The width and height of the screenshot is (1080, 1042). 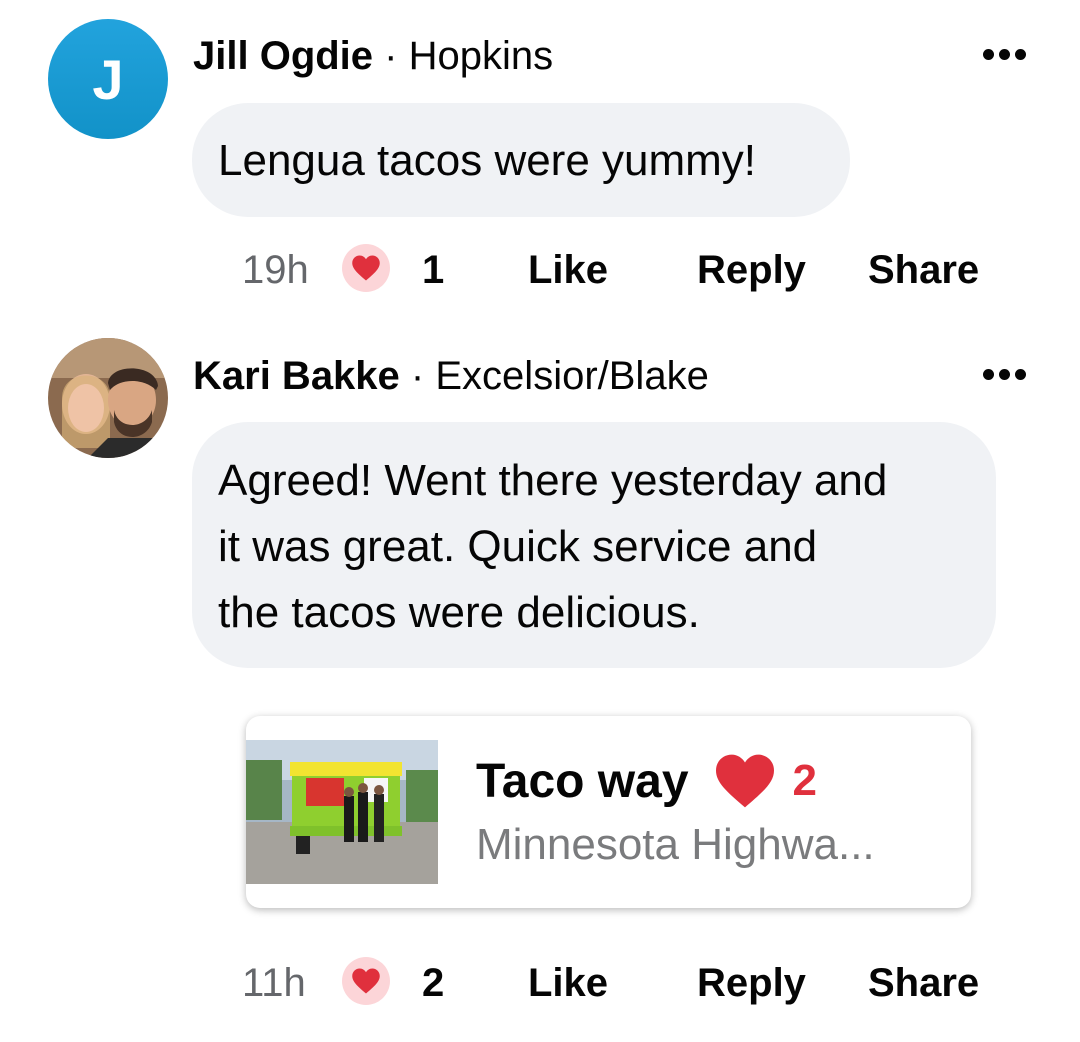 What do you see at coordinates (487, 160) in the screenshot?
I see `comment-text: Lengua tacos were yummy!` at bounding box center [487, 160].